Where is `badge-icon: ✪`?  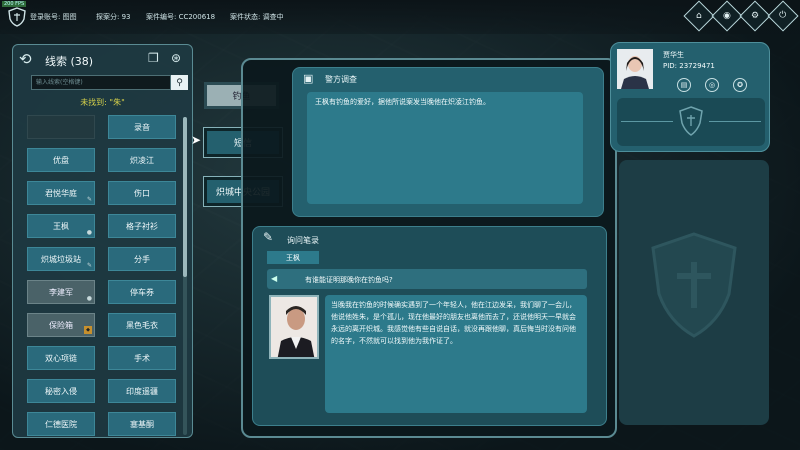
badge-icon: ✪ is located at coordinates (740, 85).